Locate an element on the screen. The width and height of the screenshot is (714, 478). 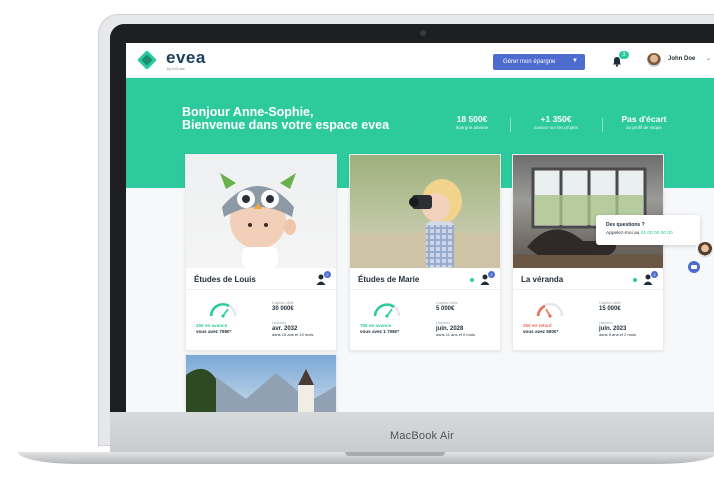
advisor-avatar is located at coordinates (705, 250).